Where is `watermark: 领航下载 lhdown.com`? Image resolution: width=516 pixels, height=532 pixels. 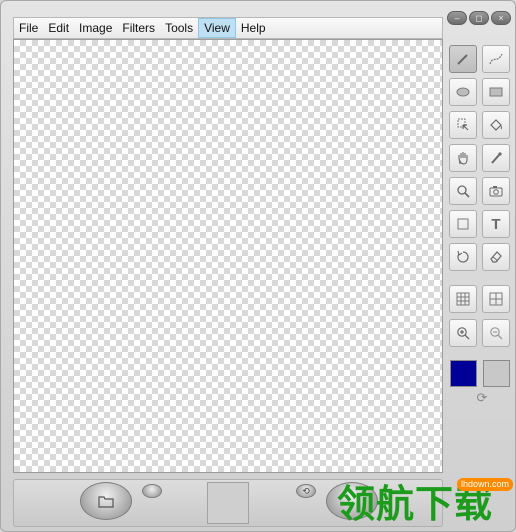 watermark: 领航下载 lhdown.com is located at coordinates (426, 504).